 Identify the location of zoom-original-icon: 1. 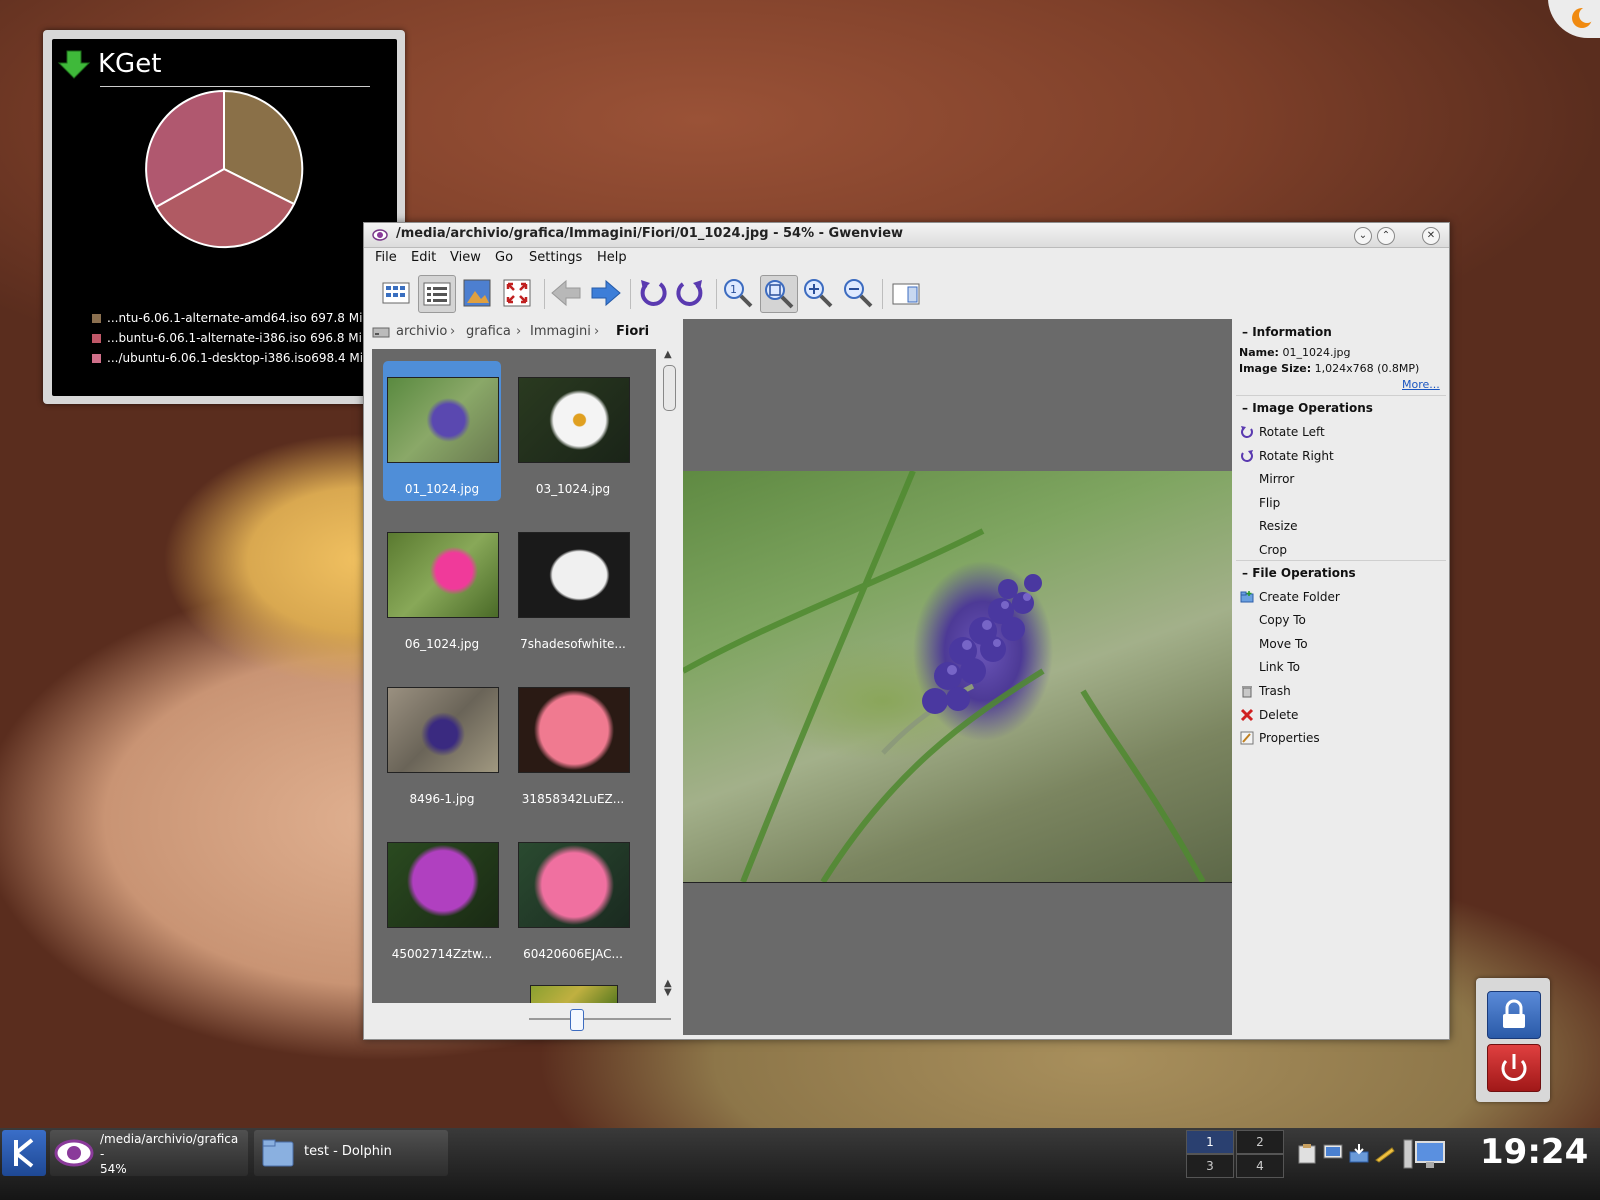
(738, 293).